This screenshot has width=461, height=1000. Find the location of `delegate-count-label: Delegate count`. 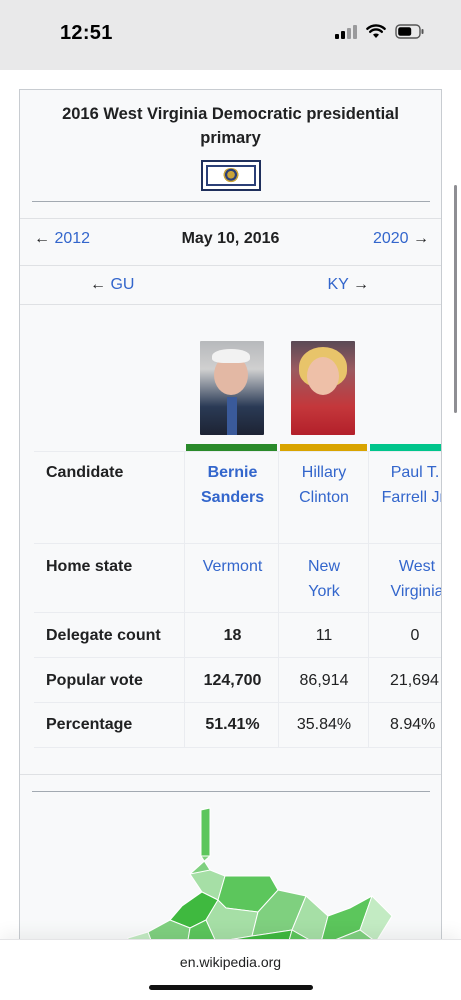

delegate-count-label: Delegate count is located at coordinates (103, 635).